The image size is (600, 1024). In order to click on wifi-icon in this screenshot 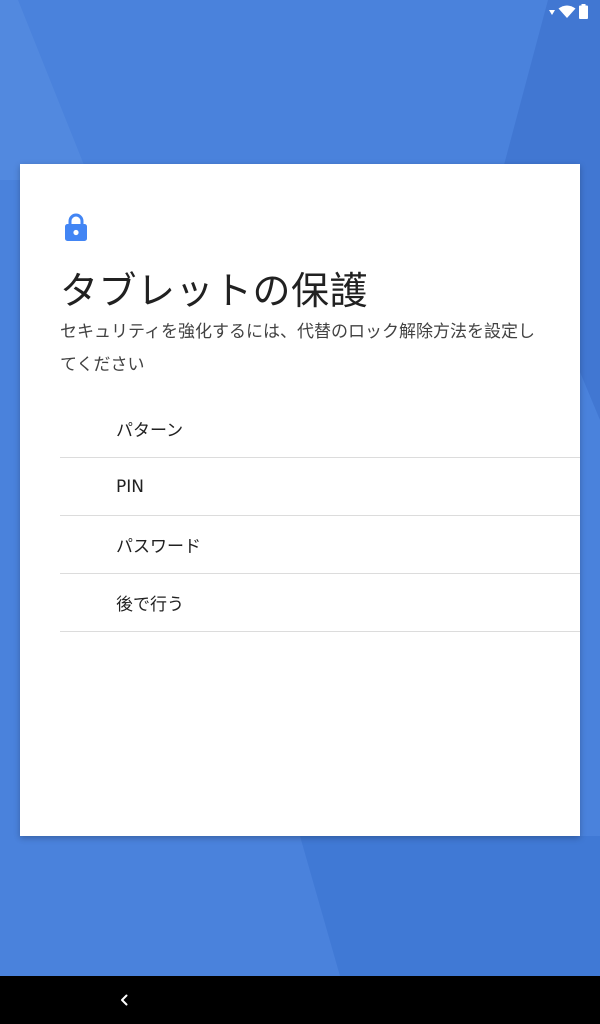, I will do `click(567, 11)`.